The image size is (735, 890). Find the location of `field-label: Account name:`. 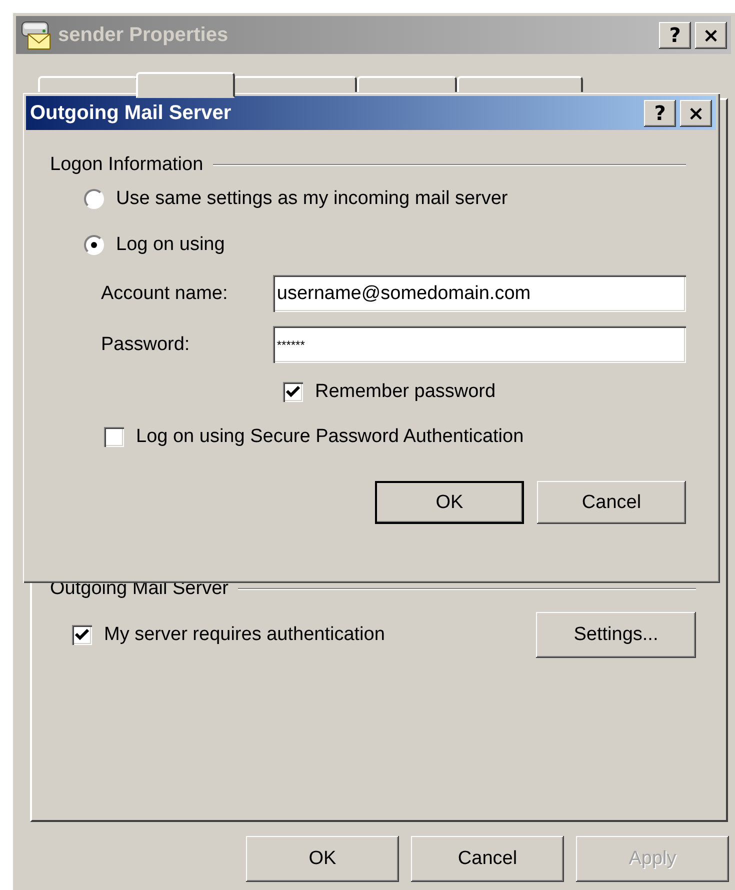

field-label: Account name: is located at coordinates (165, 293).